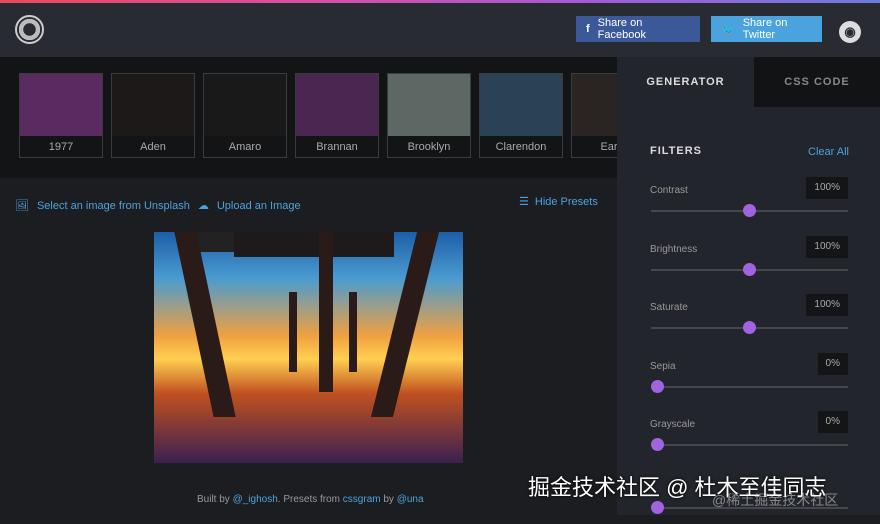  What do you see at coordinates (749, 260) in the screenshot?
I see `filter-brightness: Brightness 100%` at bounding box center [749, 260].